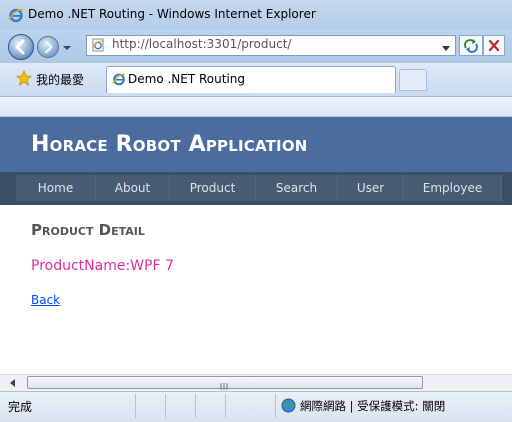 The width and height of the screenshot is (512, 422). What do you see at coordinates (297, 188) in the screenshot?
I see `menu-item-search: Search` at bounding box center [297, 188].